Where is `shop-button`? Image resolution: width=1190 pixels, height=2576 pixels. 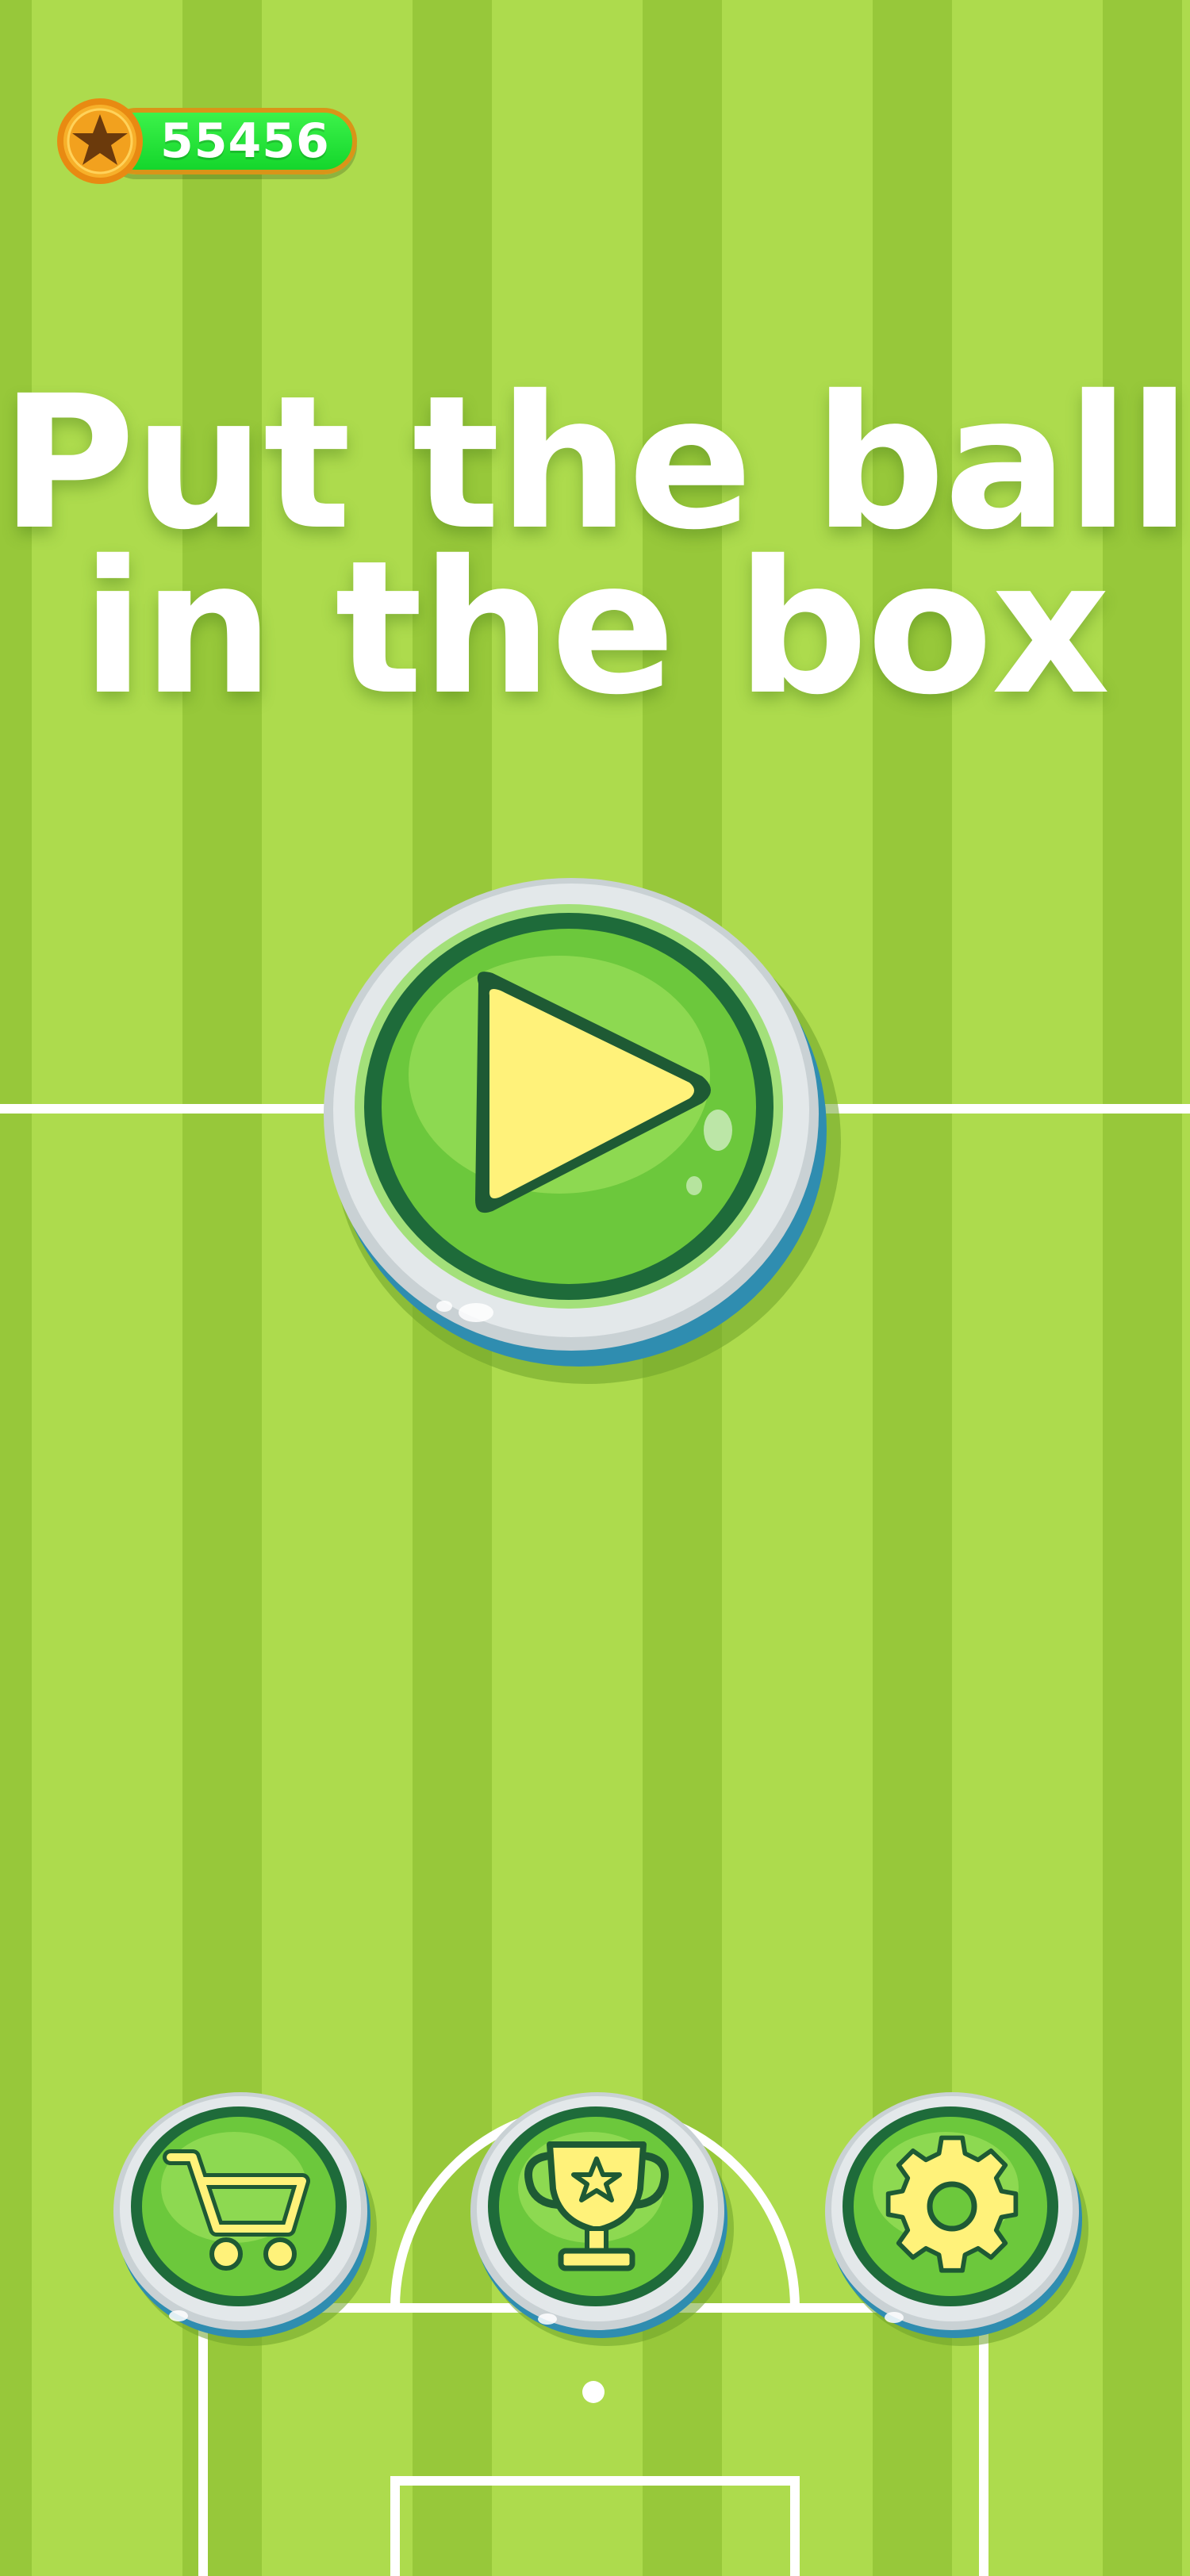 shop-button is located at coordinates (246, 2221).